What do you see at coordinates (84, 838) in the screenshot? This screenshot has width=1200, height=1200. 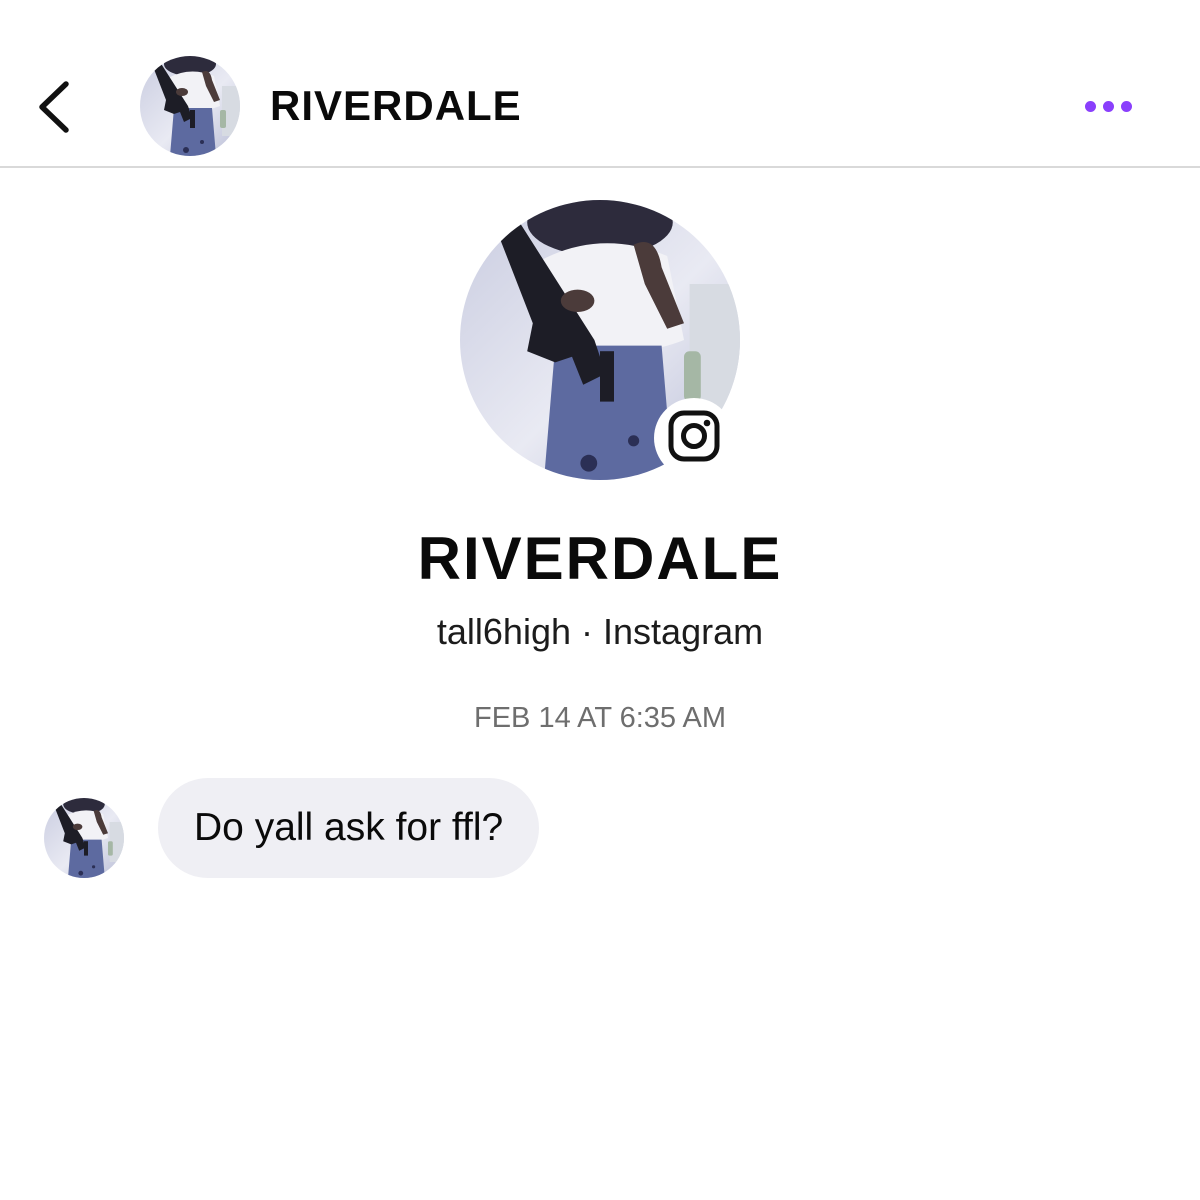 I see `sender-avatar` at bounding box center [84, 838].